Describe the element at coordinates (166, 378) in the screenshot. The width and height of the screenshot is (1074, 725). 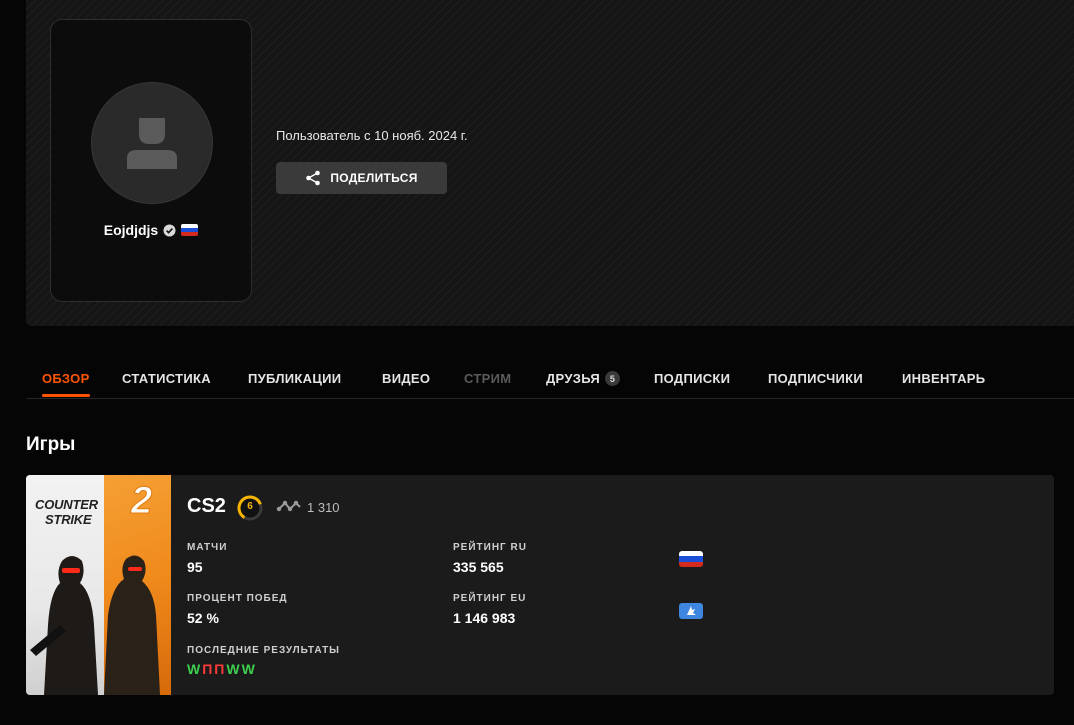
I see `tab-statistics: СТАТИСТИКА` at that location.